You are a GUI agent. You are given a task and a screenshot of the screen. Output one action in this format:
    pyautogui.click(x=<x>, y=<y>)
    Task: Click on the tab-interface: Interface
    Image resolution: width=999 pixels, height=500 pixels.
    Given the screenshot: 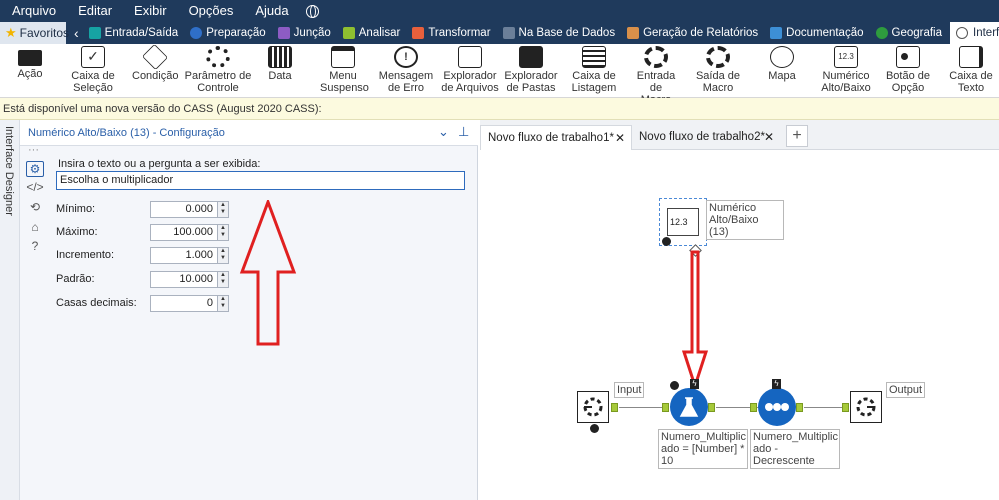 What is the action you would take?
    pyautogui.click(x=974, y=33)
    